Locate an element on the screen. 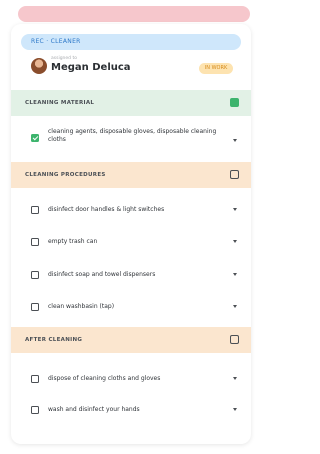 The image size is (320, 454). checklist-item: wash and disinfect your hands is located at coordinates (131, 410).